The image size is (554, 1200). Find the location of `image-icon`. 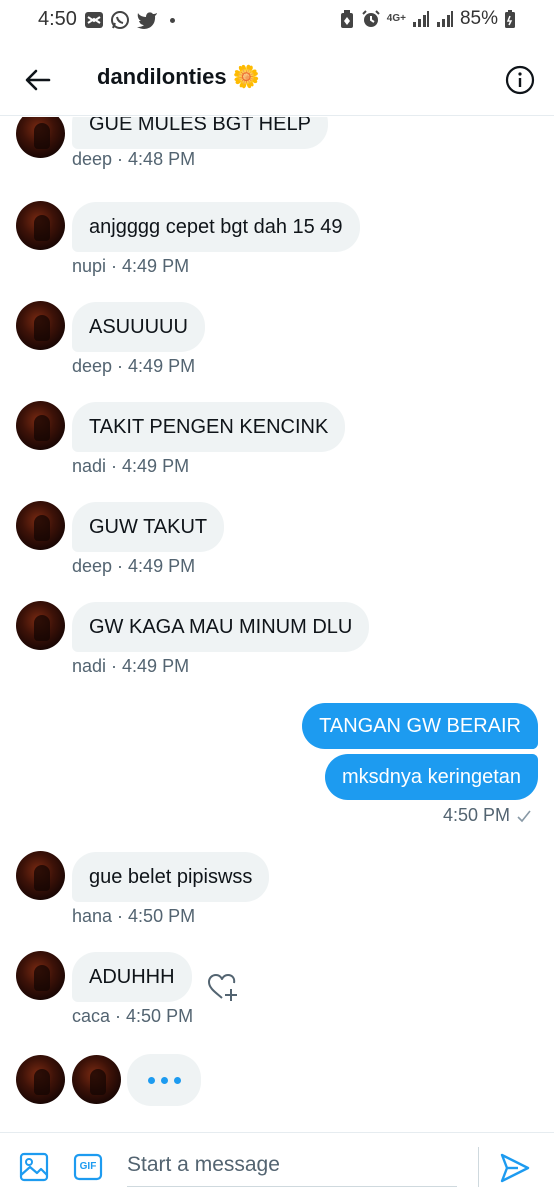

image-icon is located at coordinates (34, 1167).